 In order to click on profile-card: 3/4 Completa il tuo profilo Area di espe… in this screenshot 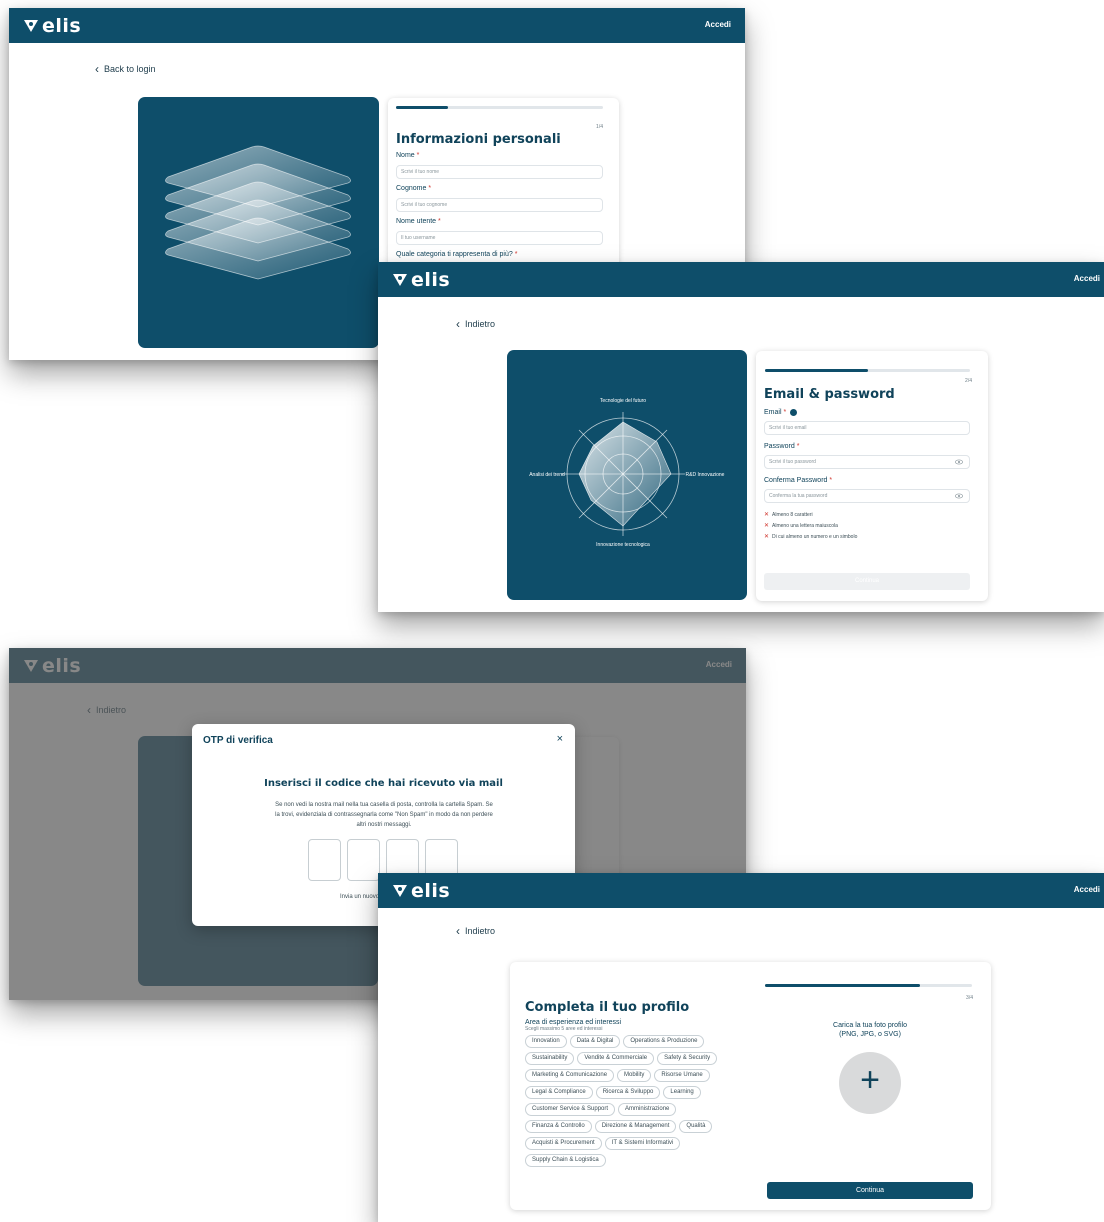, I will do `click(750, 1086)`.